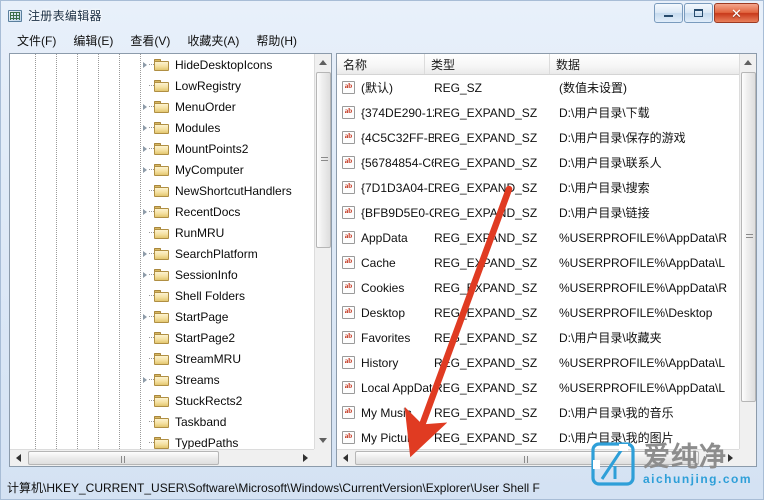 The width and height of the screenshot is (764, 500). I want to click on list-horizontal-scrollbar, so click(538, 457).